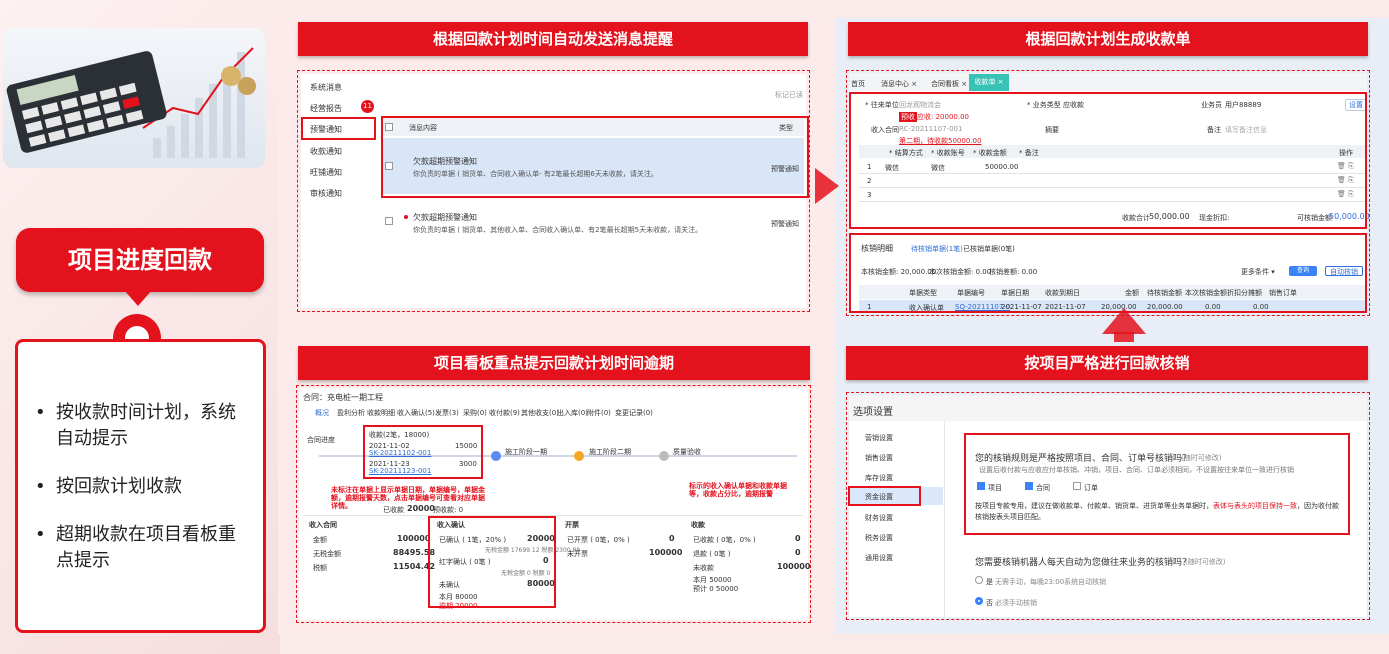 Image resolution: width=1389 pixels, height=654 pixels. I want to click on feature-list: 按收款时间计划，系统自动提示 按回款计划收款 超期收款在项目看板重点提示, so click(140, 486).